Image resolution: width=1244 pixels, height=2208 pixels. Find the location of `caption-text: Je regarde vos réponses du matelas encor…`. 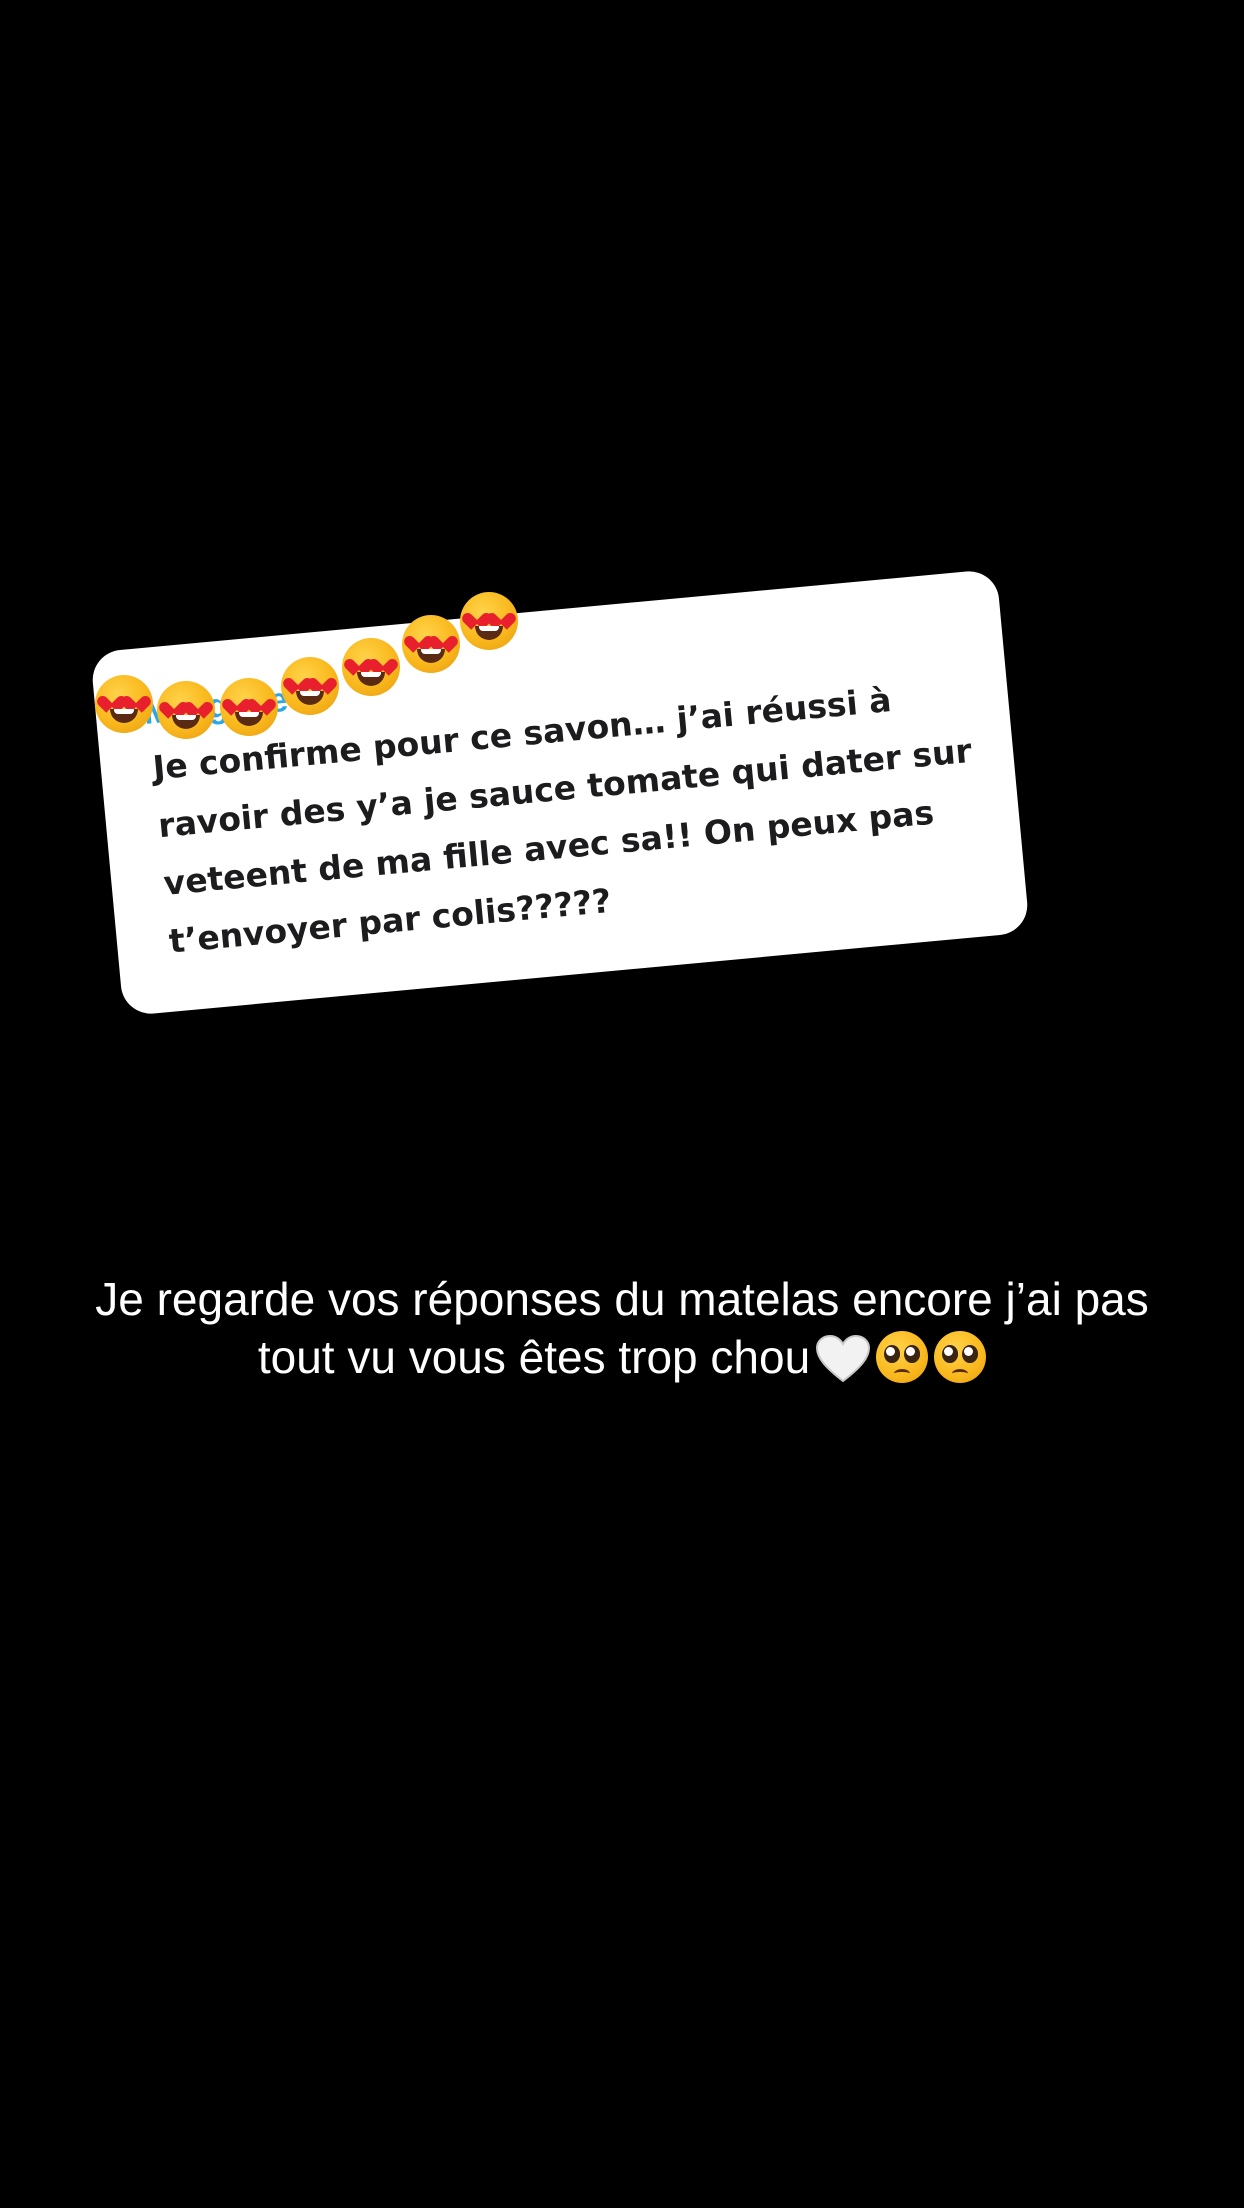

caption-text: Je regarde vos réponses du matelas encor… is located at coordinates (622, 1328).